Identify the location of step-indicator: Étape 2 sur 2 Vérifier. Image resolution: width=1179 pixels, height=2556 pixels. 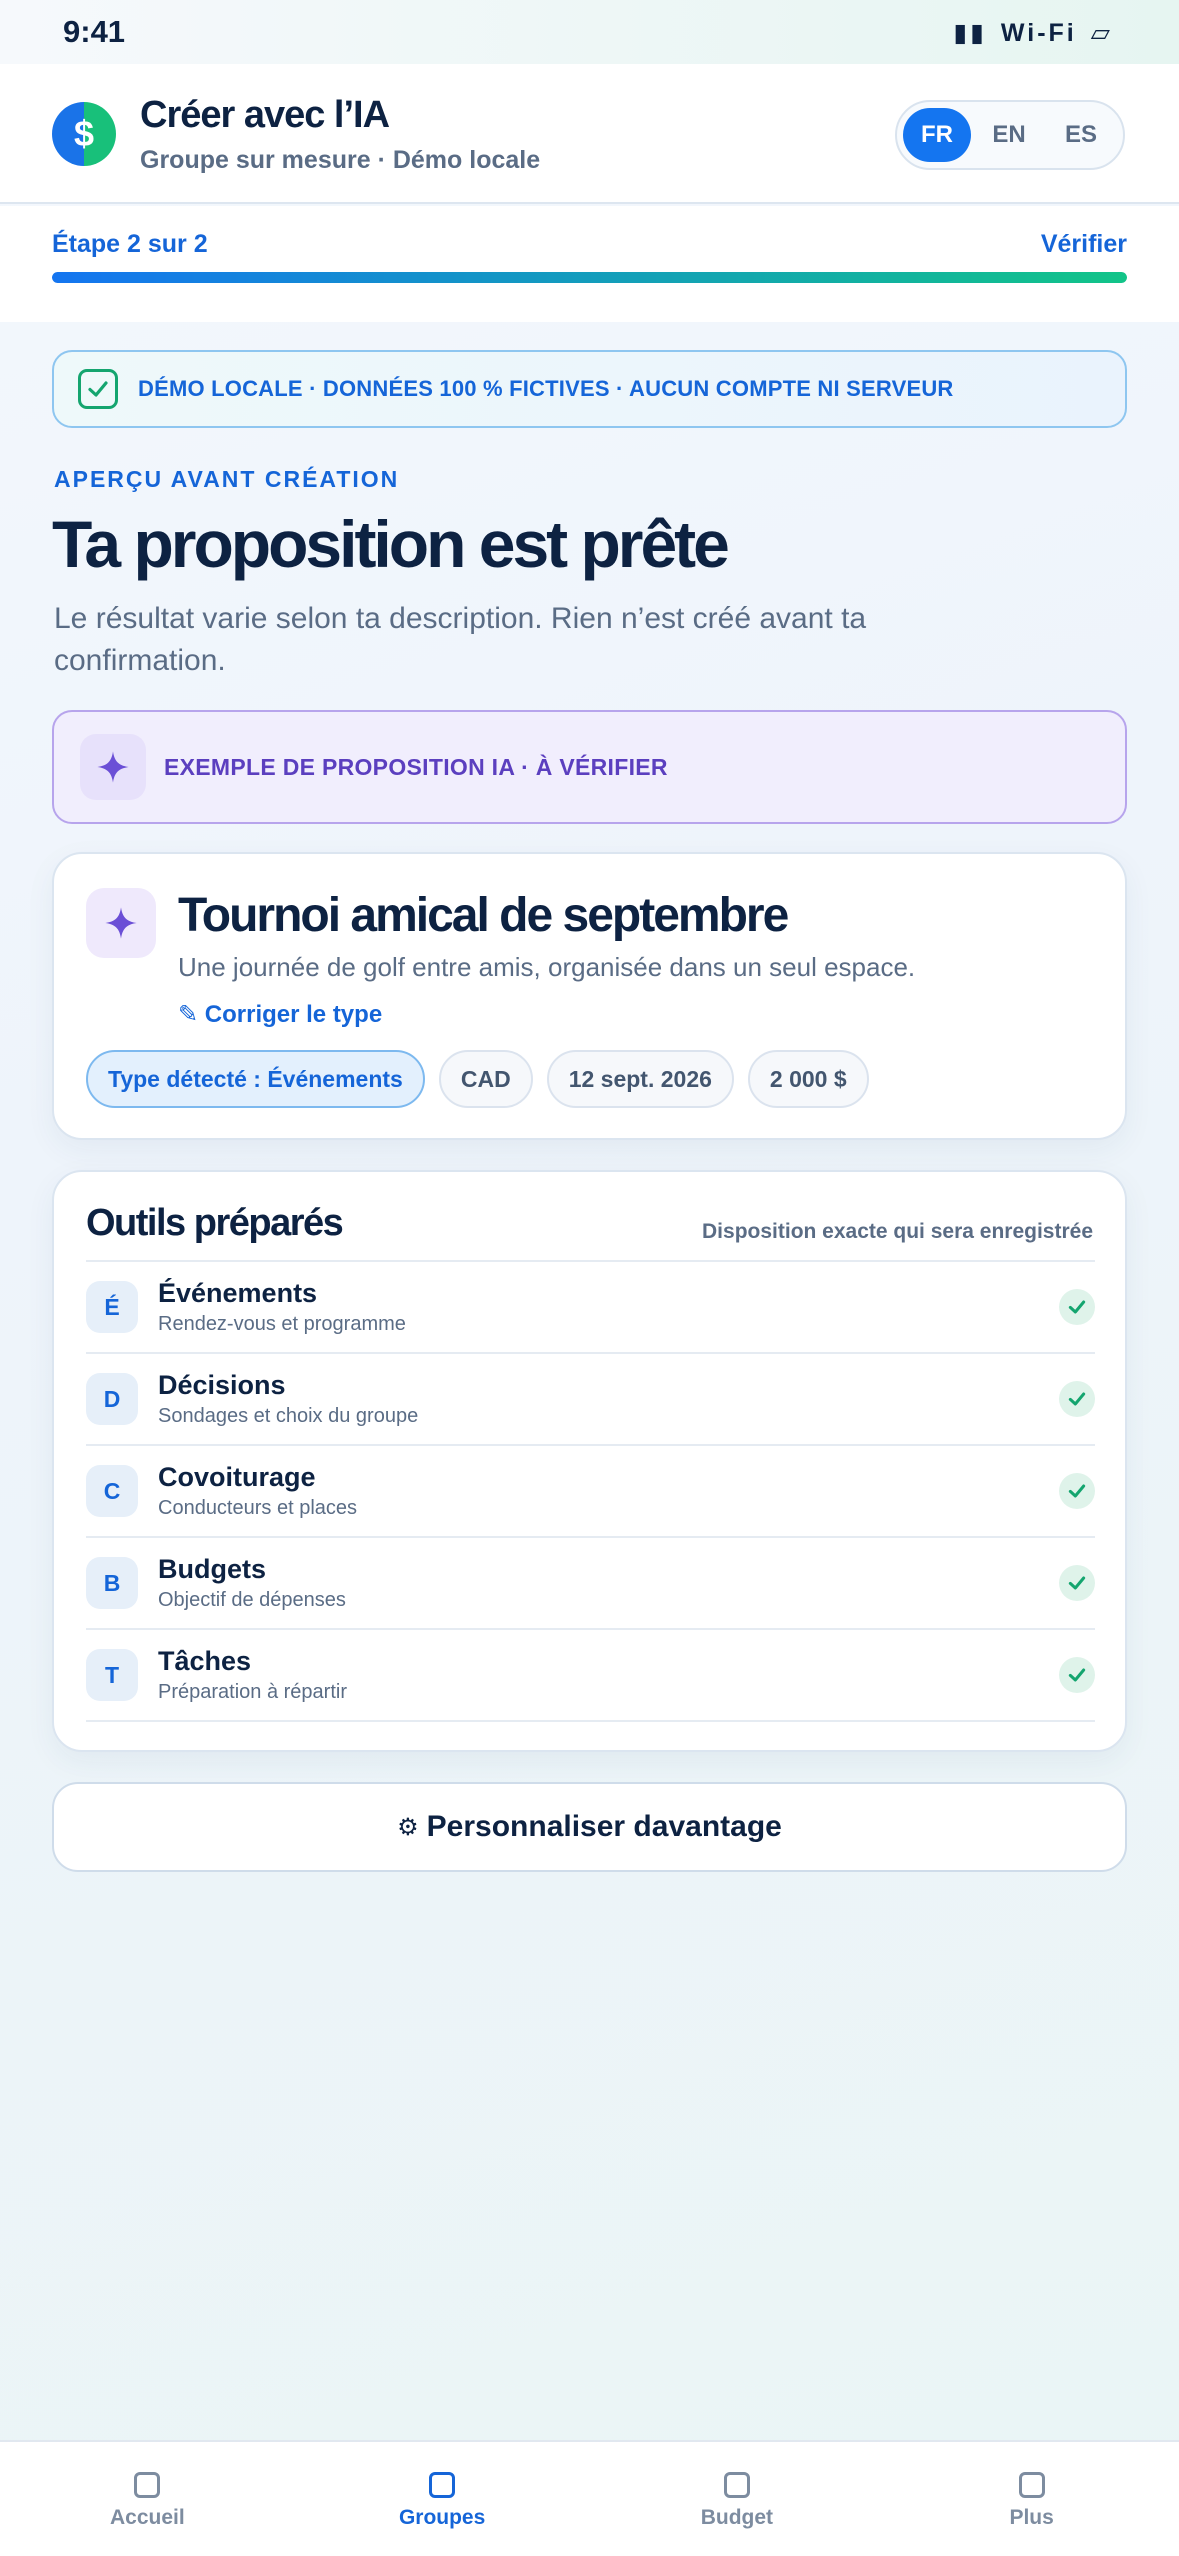
(589, 264).